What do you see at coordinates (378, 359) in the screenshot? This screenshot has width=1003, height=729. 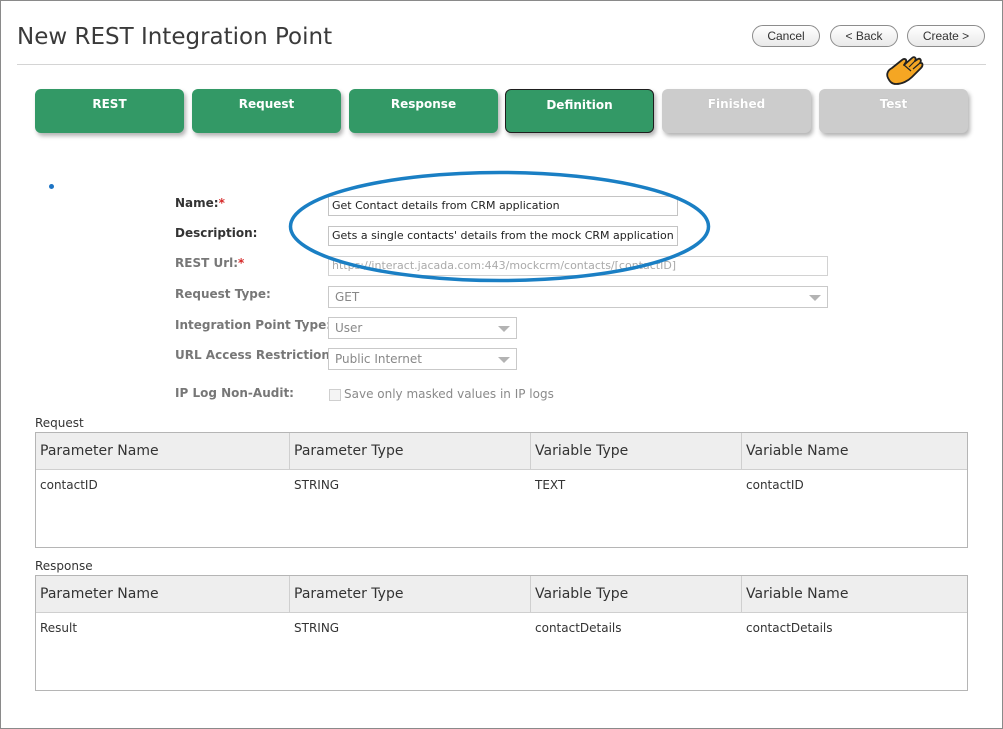 I see `url-access-restriction-value: Public Internet` at bounding box center [378, 359].